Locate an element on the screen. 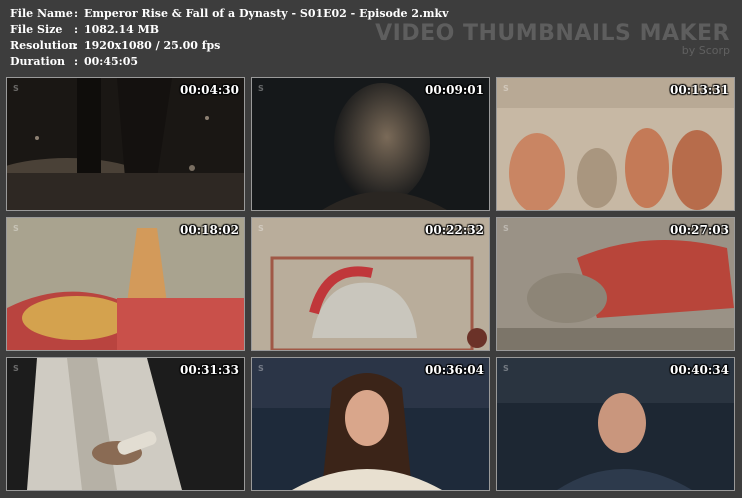  thumbnail-3: S 00:13:31 is located at coordinates (615, 144).